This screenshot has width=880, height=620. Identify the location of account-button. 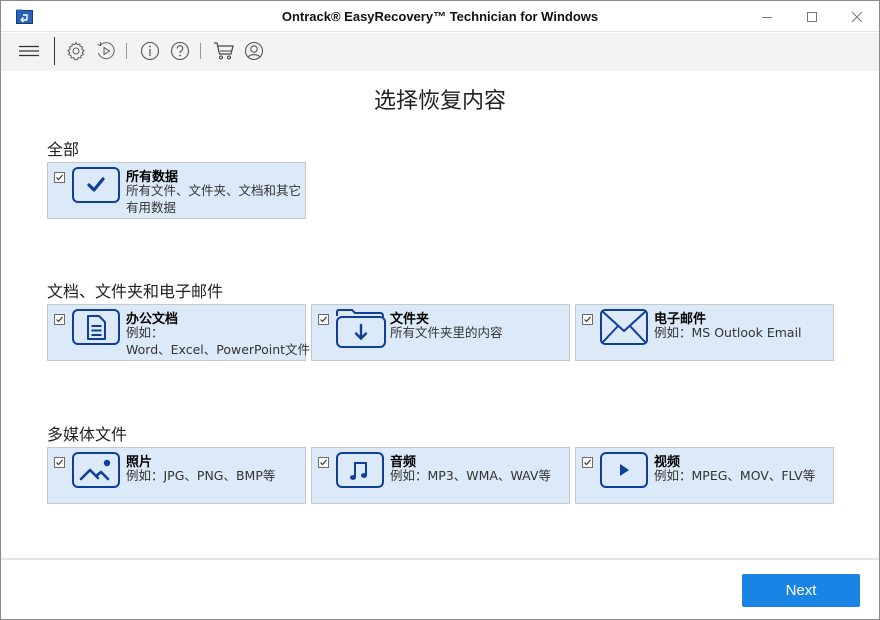
(254, 51).